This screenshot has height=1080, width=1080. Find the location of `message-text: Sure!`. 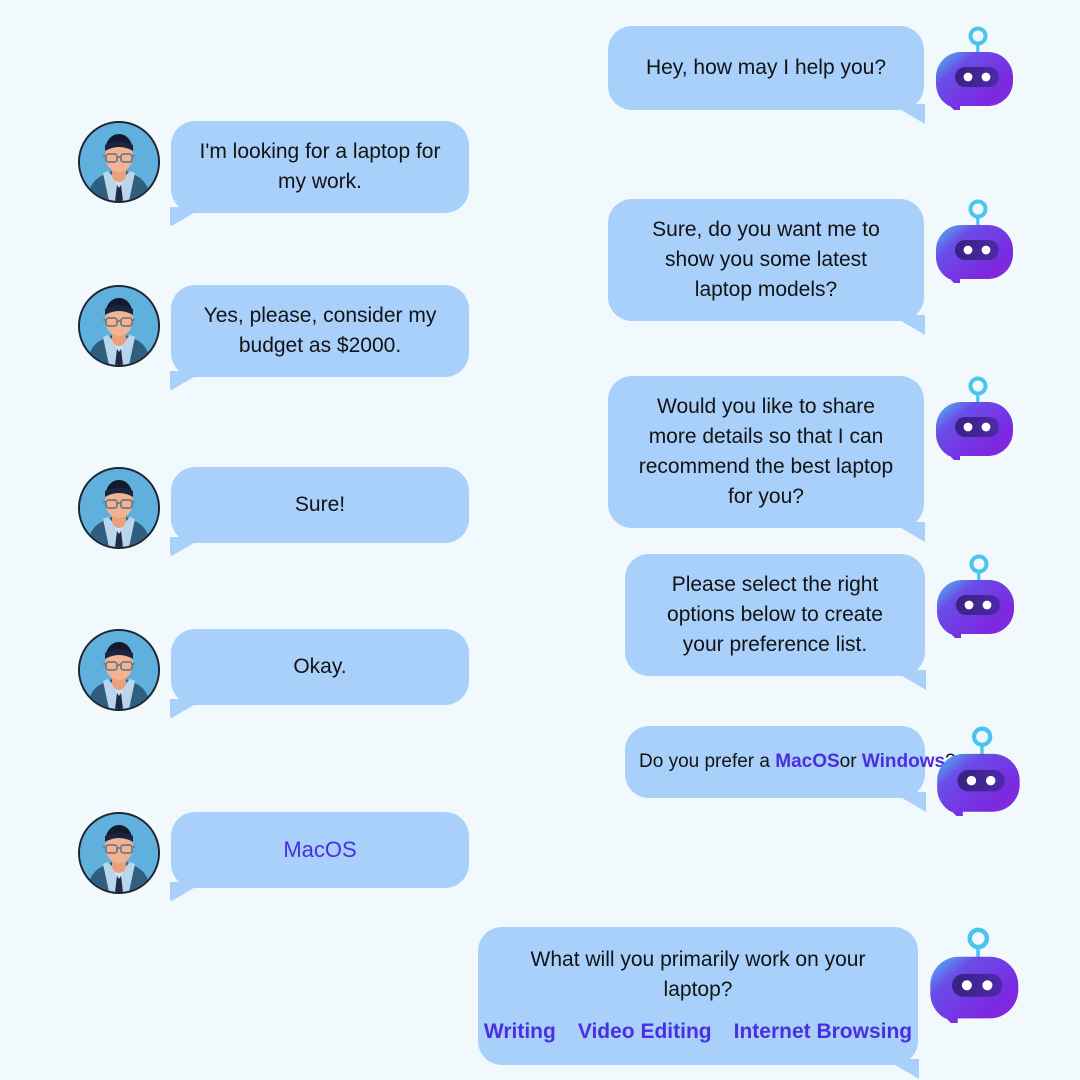

message-text: Sure! is located at coordinates (320, 504).